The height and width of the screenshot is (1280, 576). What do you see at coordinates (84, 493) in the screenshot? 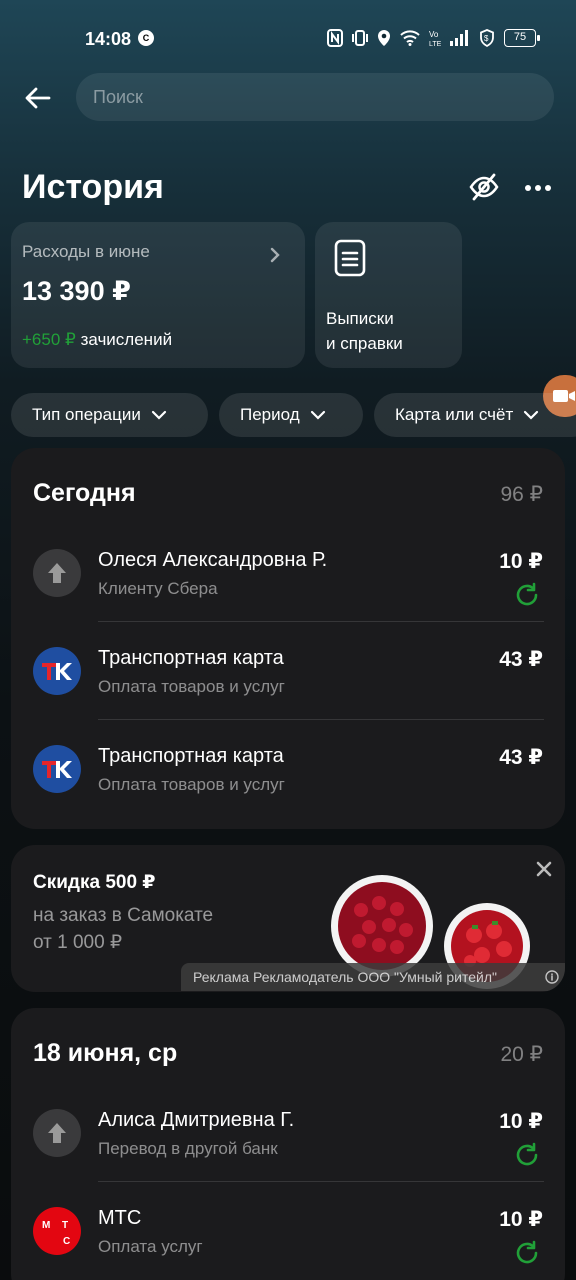
I see `section-date: Сегодня` at bounding box center [84, 493].